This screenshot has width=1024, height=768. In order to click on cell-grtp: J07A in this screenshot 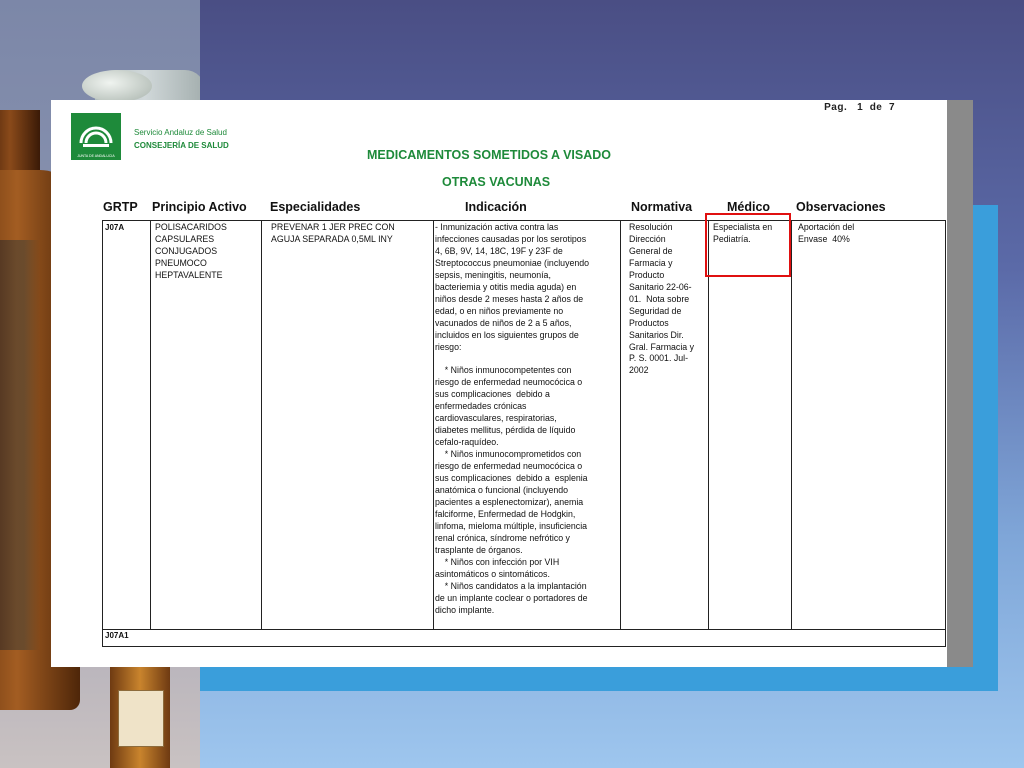, I will do `click(115, 227)`.